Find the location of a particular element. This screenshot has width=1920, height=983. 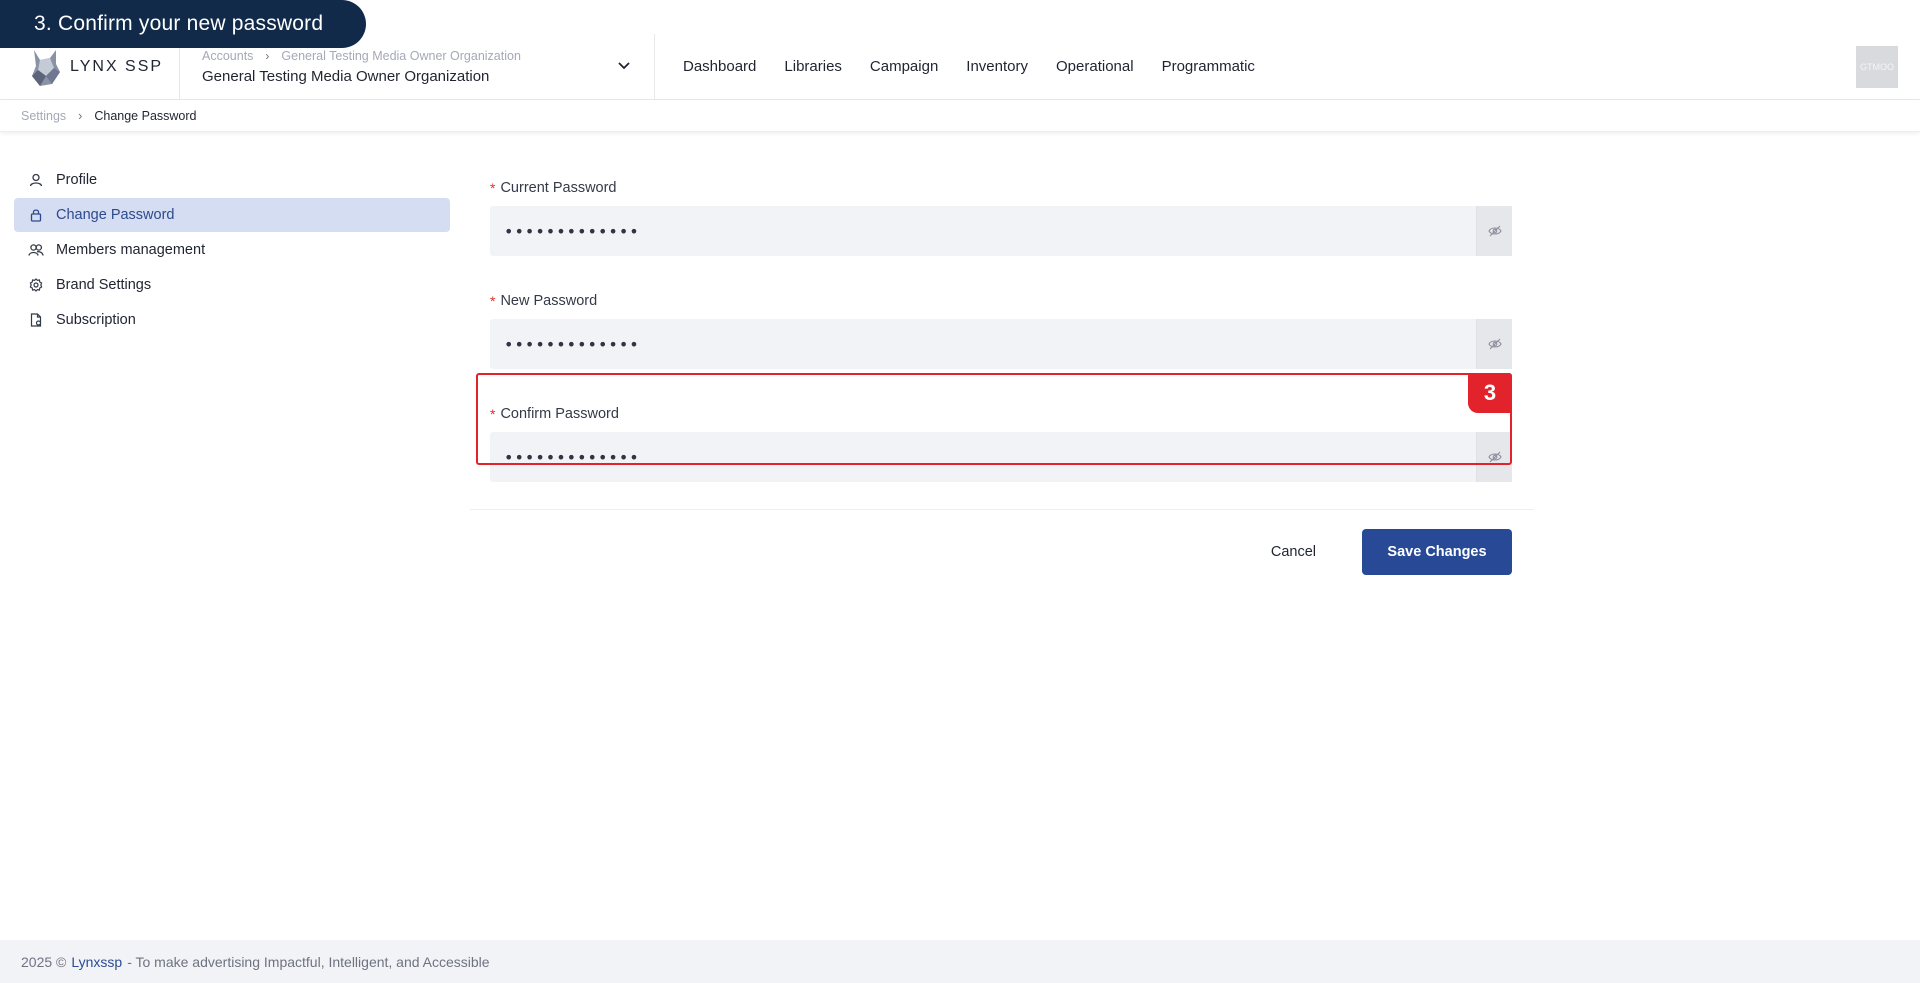

nav-libraries: Libraries is located at coordinates (813, 66).